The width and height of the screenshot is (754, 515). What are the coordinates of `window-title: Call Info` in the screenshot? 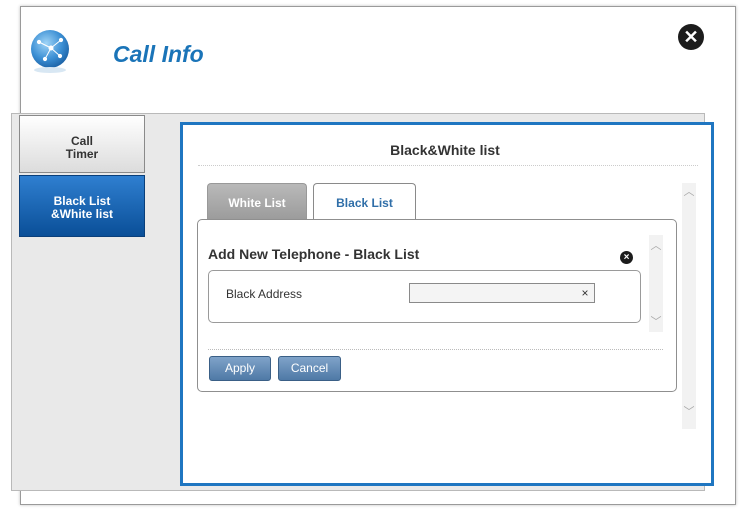 It's located at (158, 54).